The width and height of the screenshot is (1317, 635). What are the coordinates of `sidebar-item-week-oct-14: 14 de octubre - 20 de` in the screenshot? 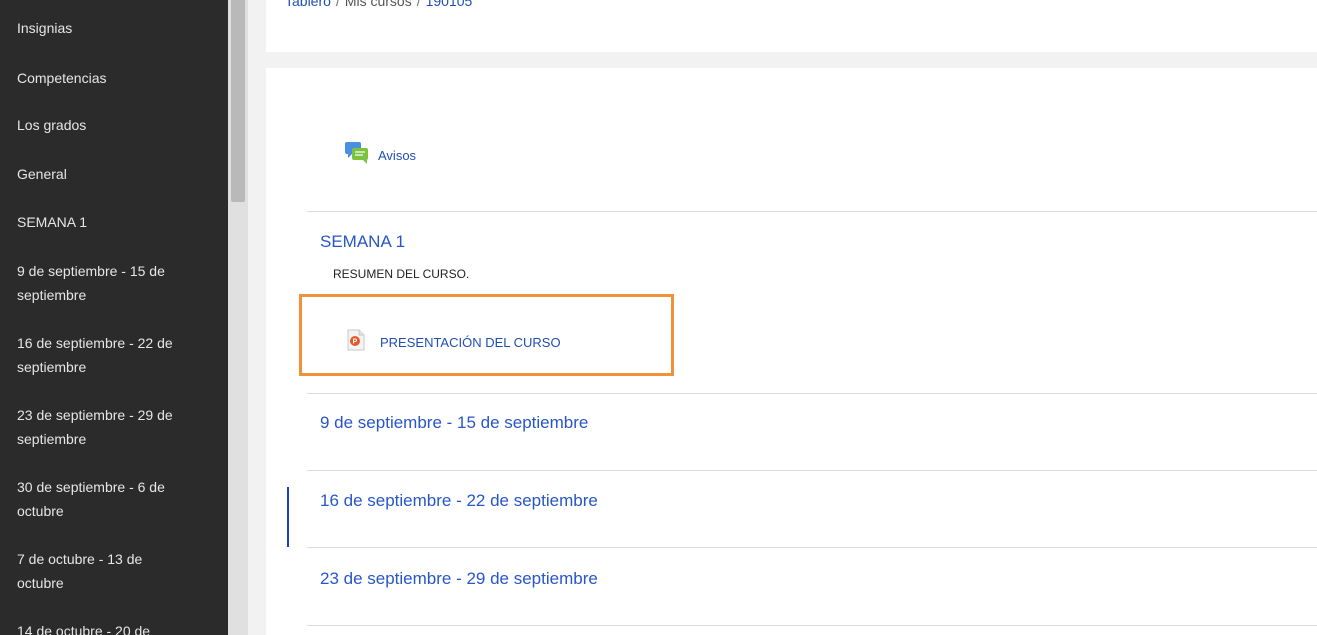 It's located at (104, 627).